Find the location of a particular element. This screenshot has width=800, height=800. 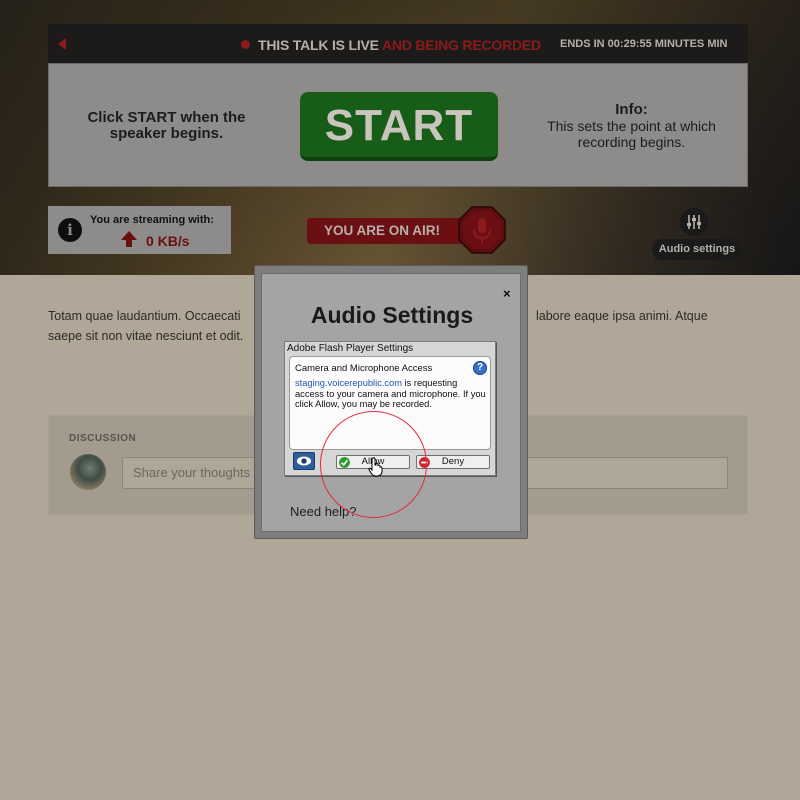

deny-button: Deny is located at coordinates (453, 462).